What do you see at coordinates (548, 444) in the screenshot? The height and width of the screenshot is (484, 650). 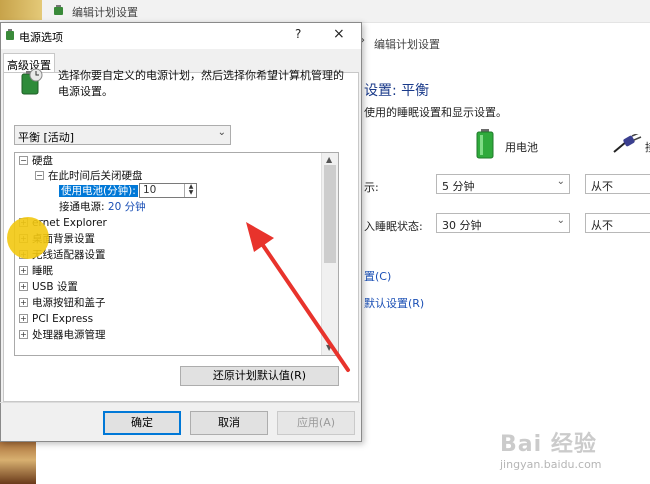 I see `watermark-logo: Bai 经验` at bounding box center [548, 444].